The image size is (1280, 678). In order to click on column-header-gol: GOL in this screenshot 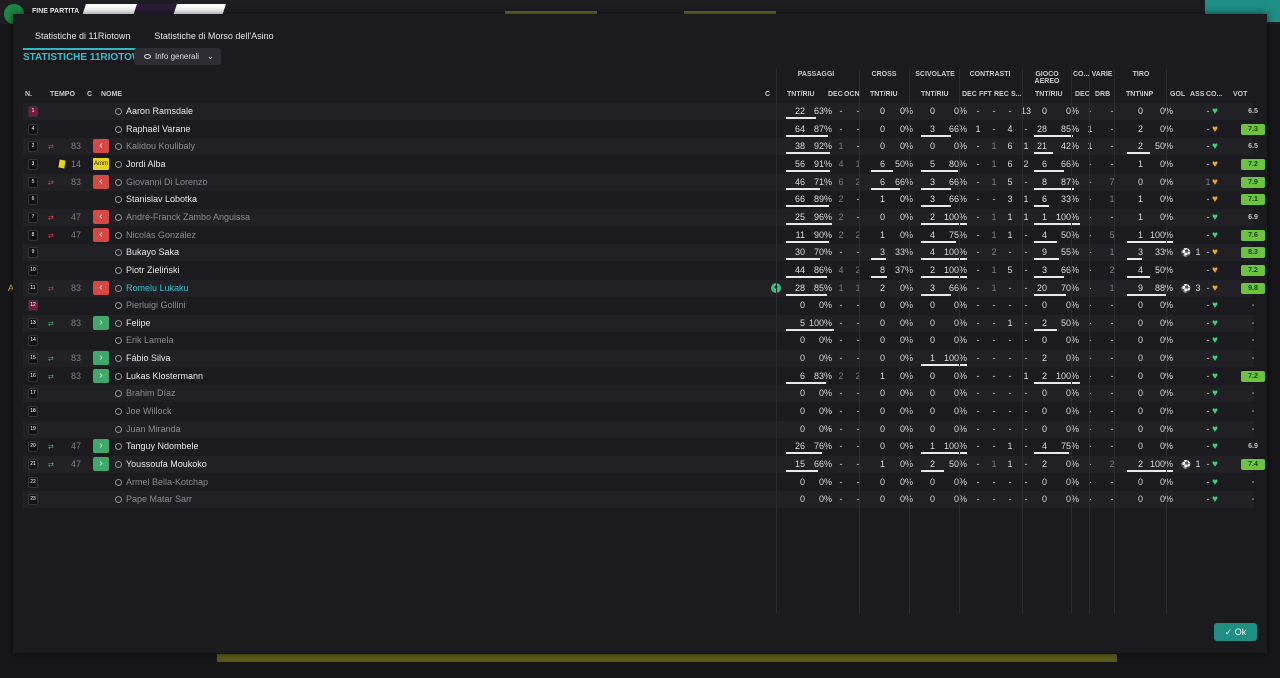, I will do `click(1177, 94)`.